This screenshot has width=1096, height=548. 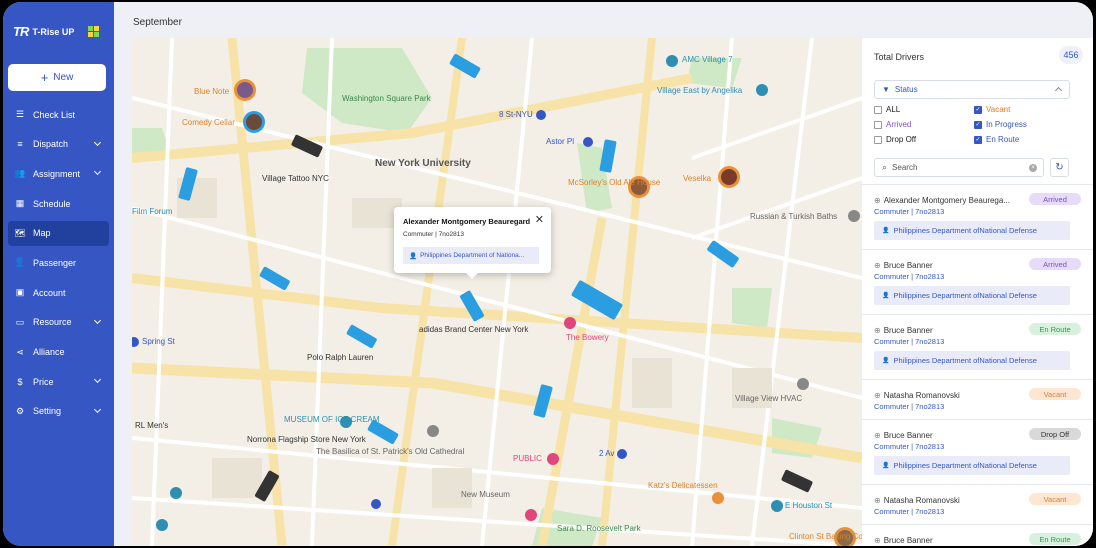 I want to click on sidebar-item-schedule: ▦ Schedule, so click(x=58, y=203).